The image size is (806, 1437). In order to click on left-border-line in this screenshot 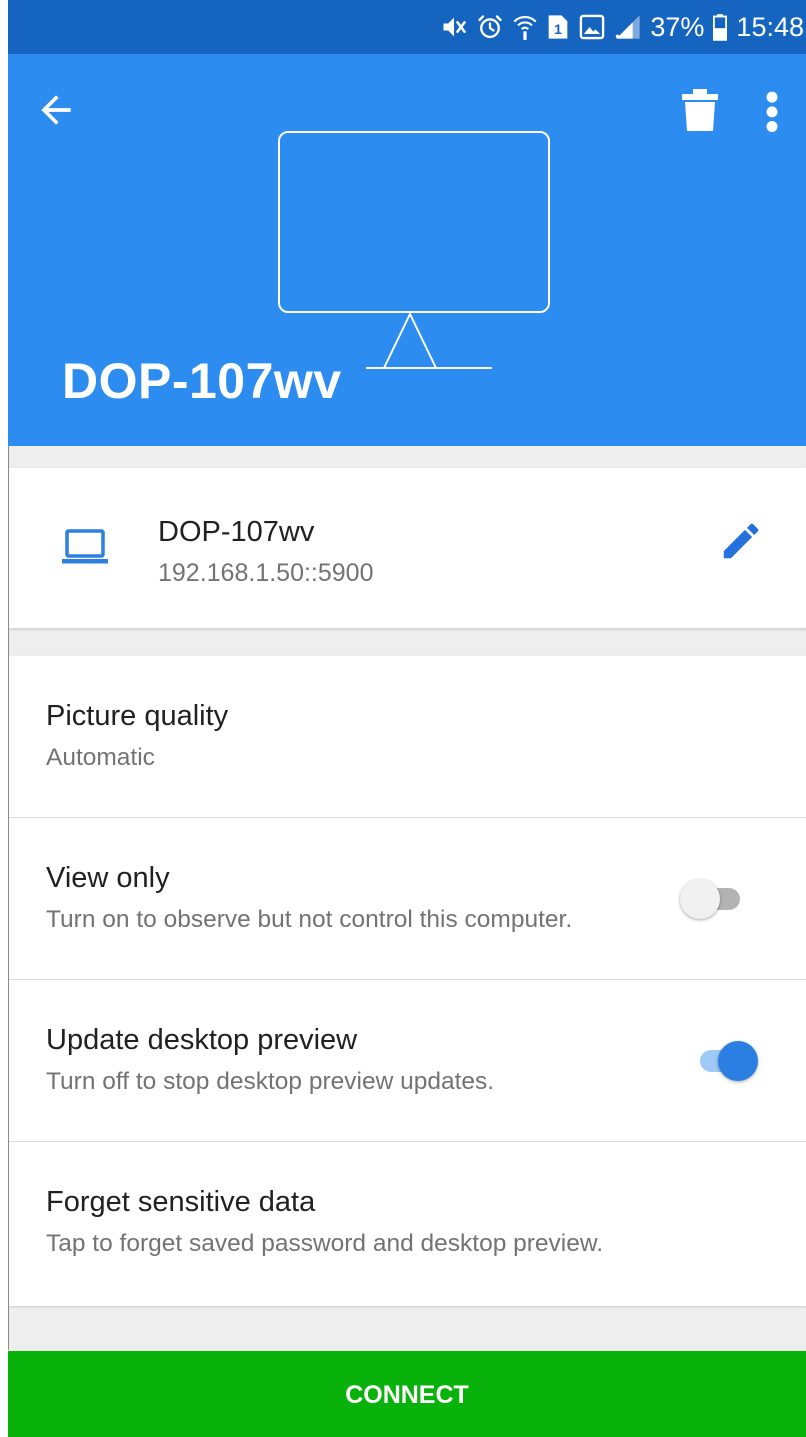, I will do `click(8, 897)`.